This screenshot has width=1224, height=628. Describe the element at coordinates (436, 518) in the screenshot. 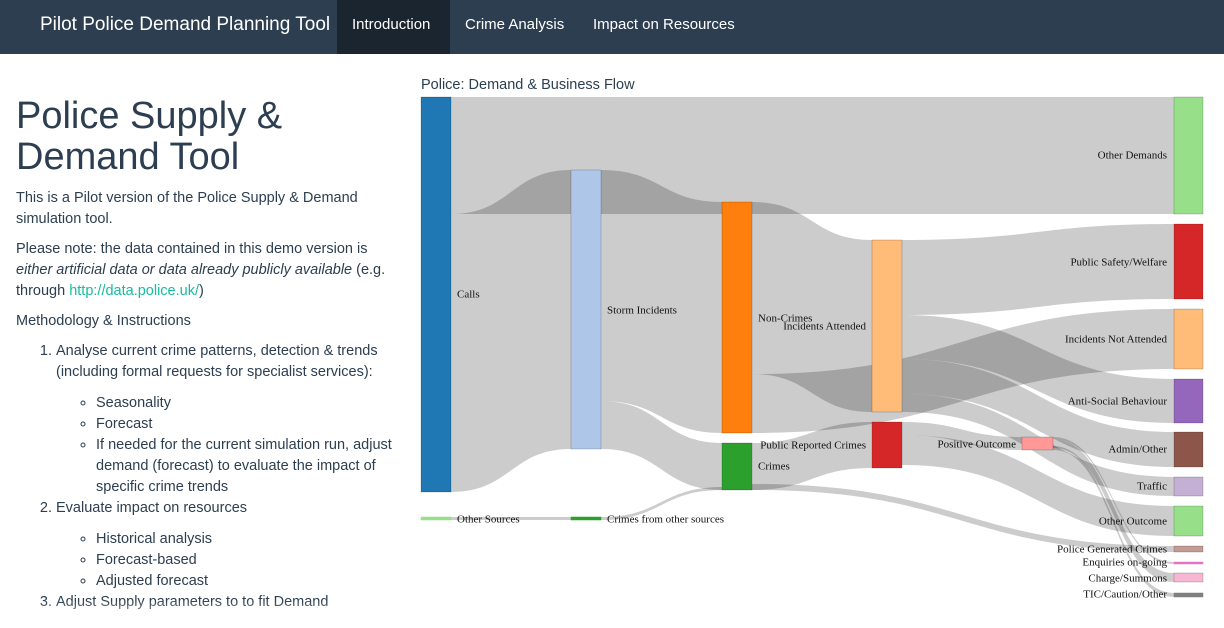

I see `sankey-node-other-sources` at that location.